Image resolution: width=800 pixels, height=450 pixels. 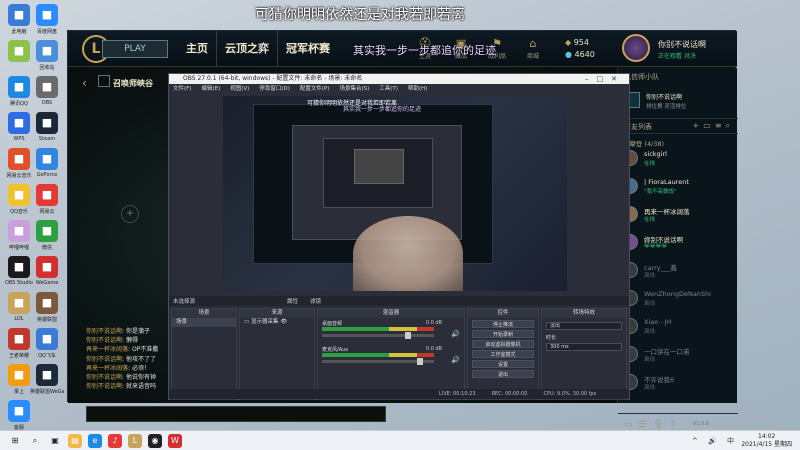 I want to click on obs-menu-item: 停靠窗口(D), so click(x=274, y=89).